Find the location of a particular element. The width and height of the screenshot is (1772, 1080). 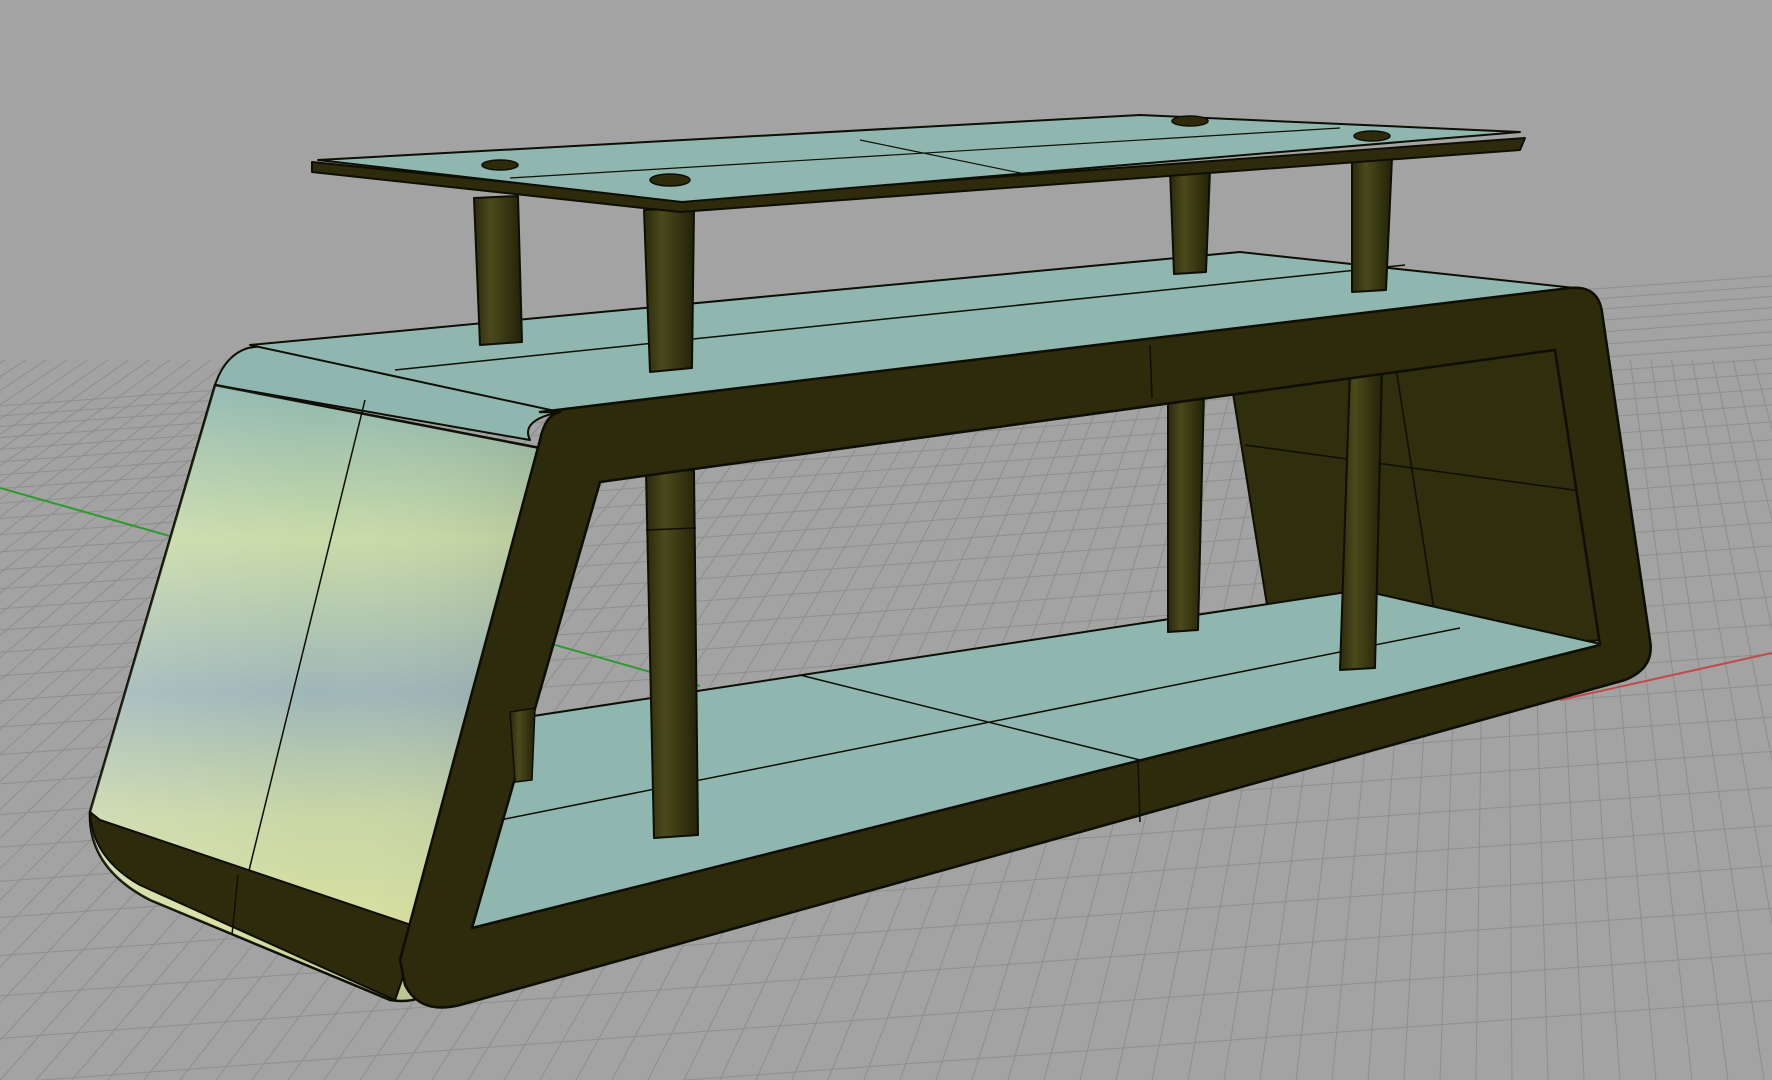

back-leg-right-upper is located at coordinates (1372, 225).